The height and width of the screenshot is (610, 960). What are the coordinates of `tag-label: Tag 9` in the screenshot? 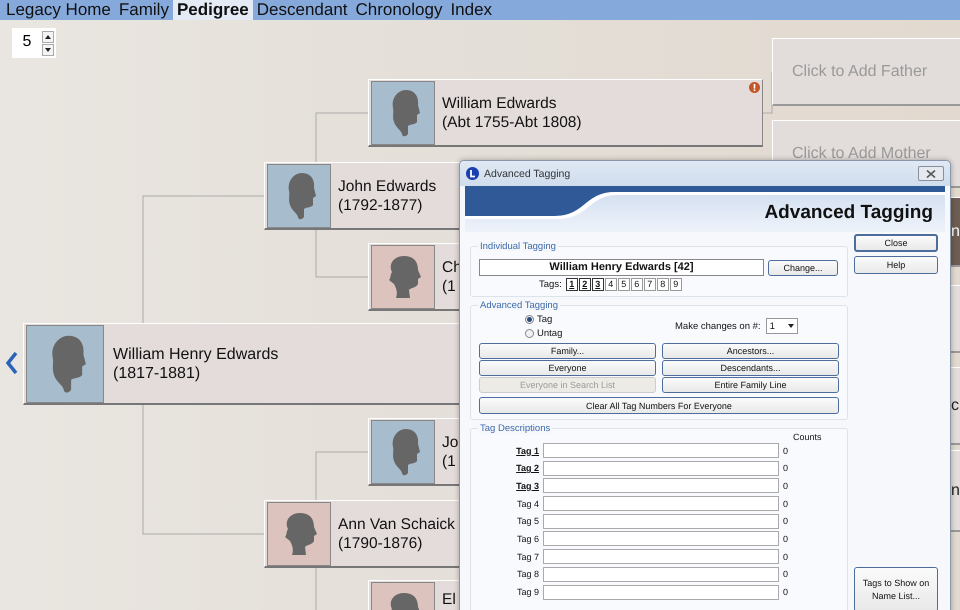 It's located at (527, 592).